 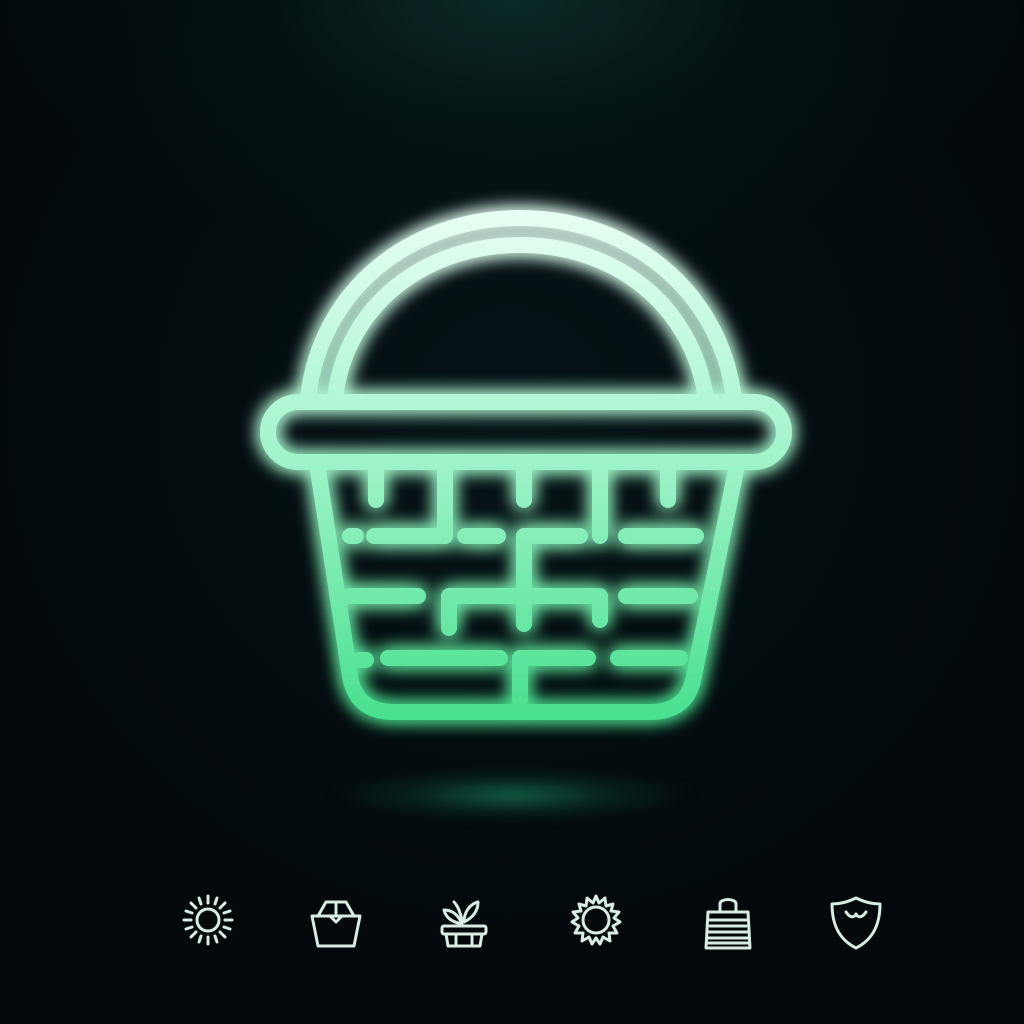 I want to click on icon-row, so click(x=512, y=928).